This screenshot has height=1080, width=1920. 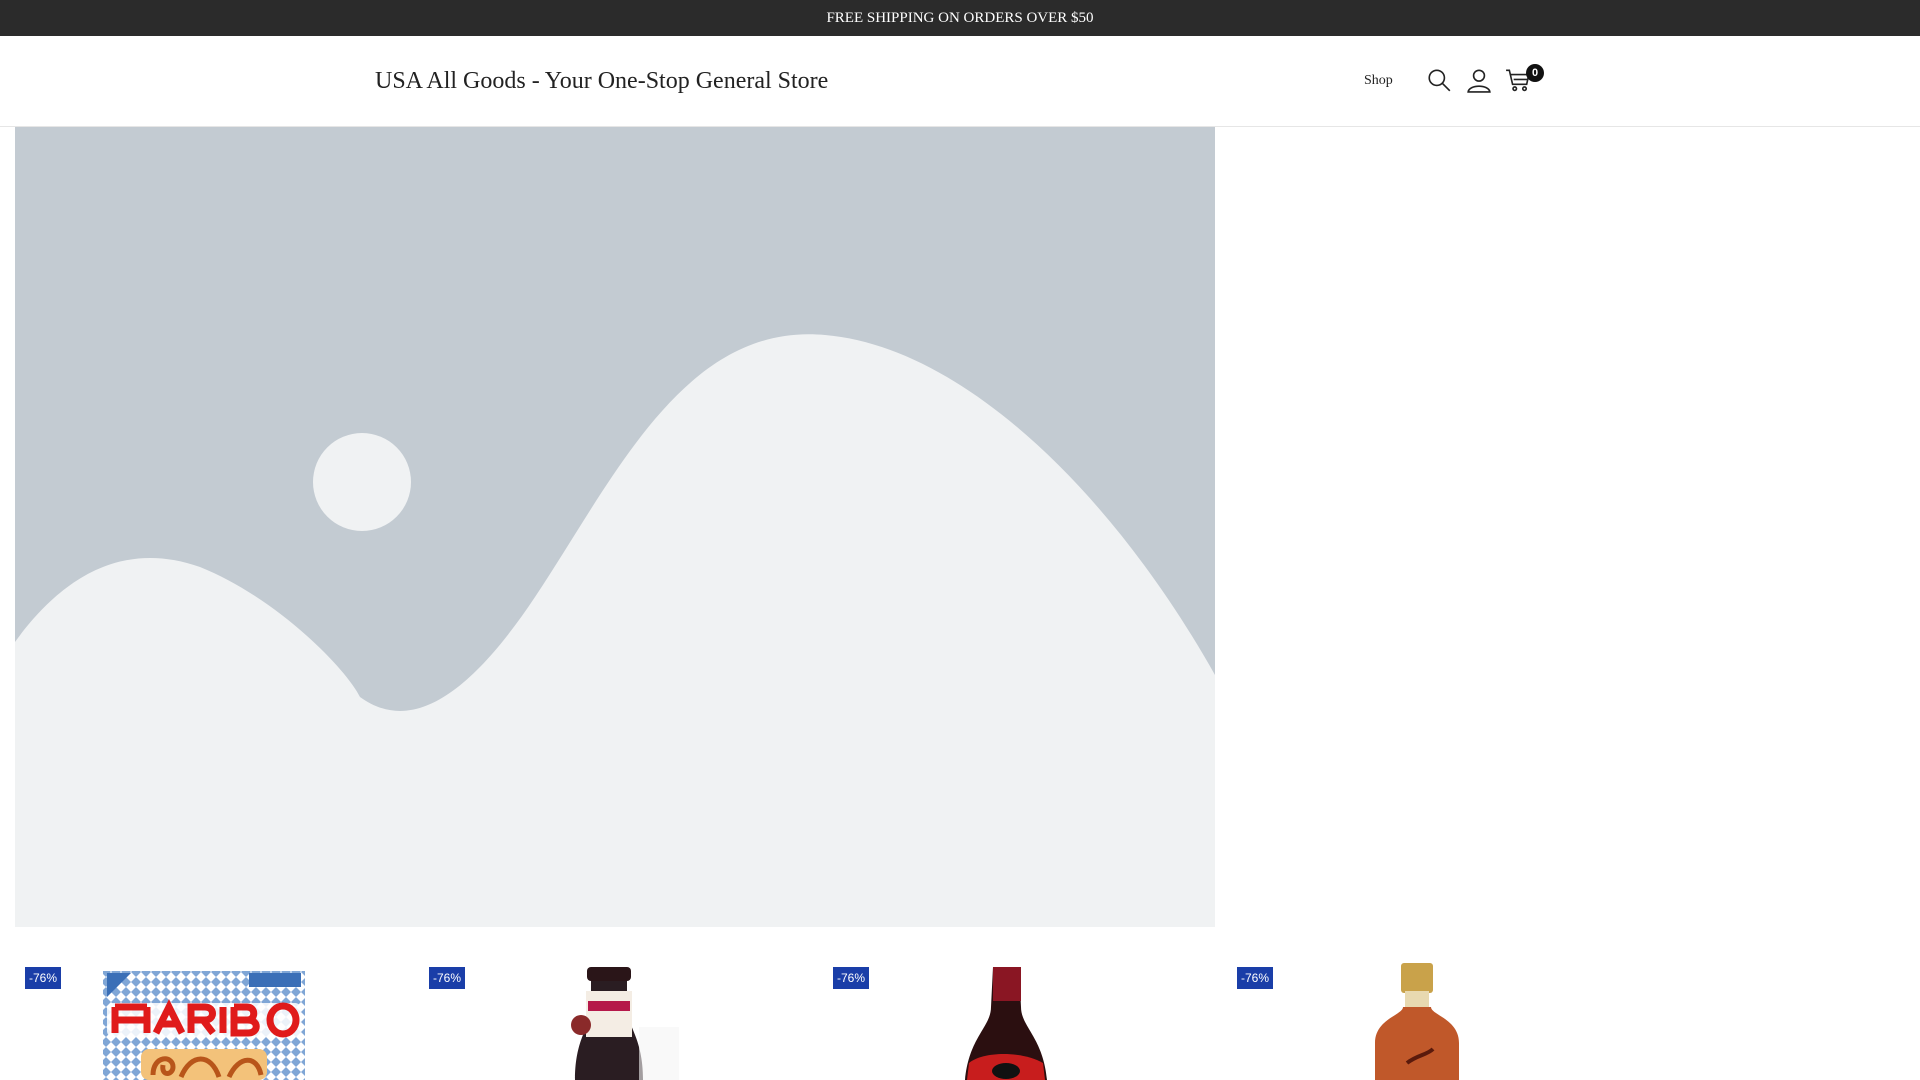 I want to click on nav-link-shop: Shop, so click(x=1378, y=81).